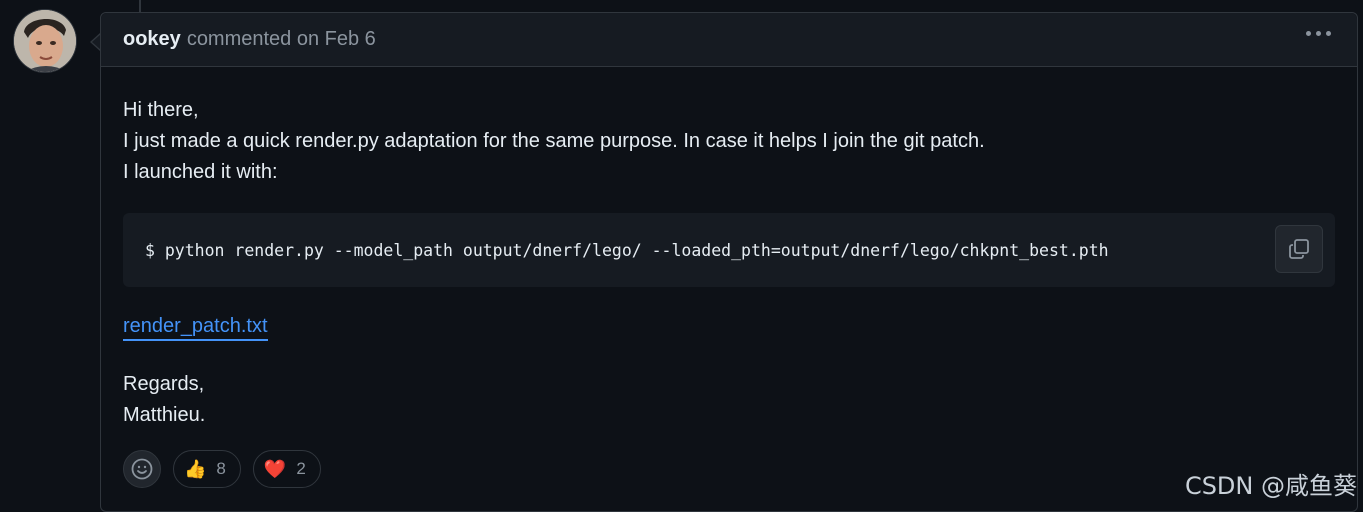 The image size is (1363, 512). Describe the element at coordinates (164, 415) in the screenshot. I see `signature-line: Matthieu.` at that location.